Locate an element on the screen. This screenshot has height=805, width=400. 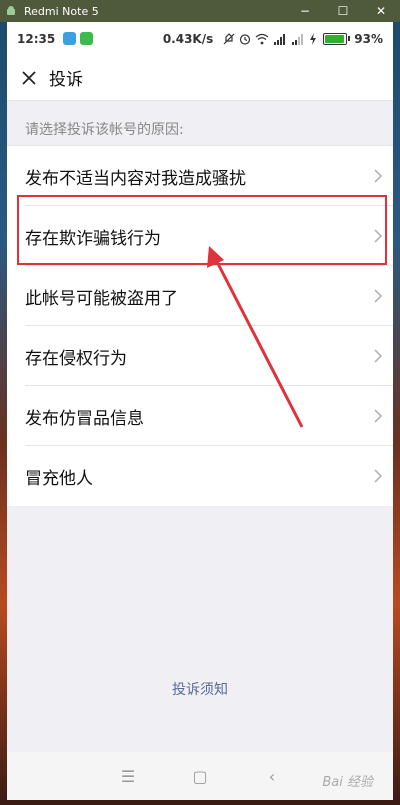
battery-indicator: 93% is located at coordinates (353, 39).